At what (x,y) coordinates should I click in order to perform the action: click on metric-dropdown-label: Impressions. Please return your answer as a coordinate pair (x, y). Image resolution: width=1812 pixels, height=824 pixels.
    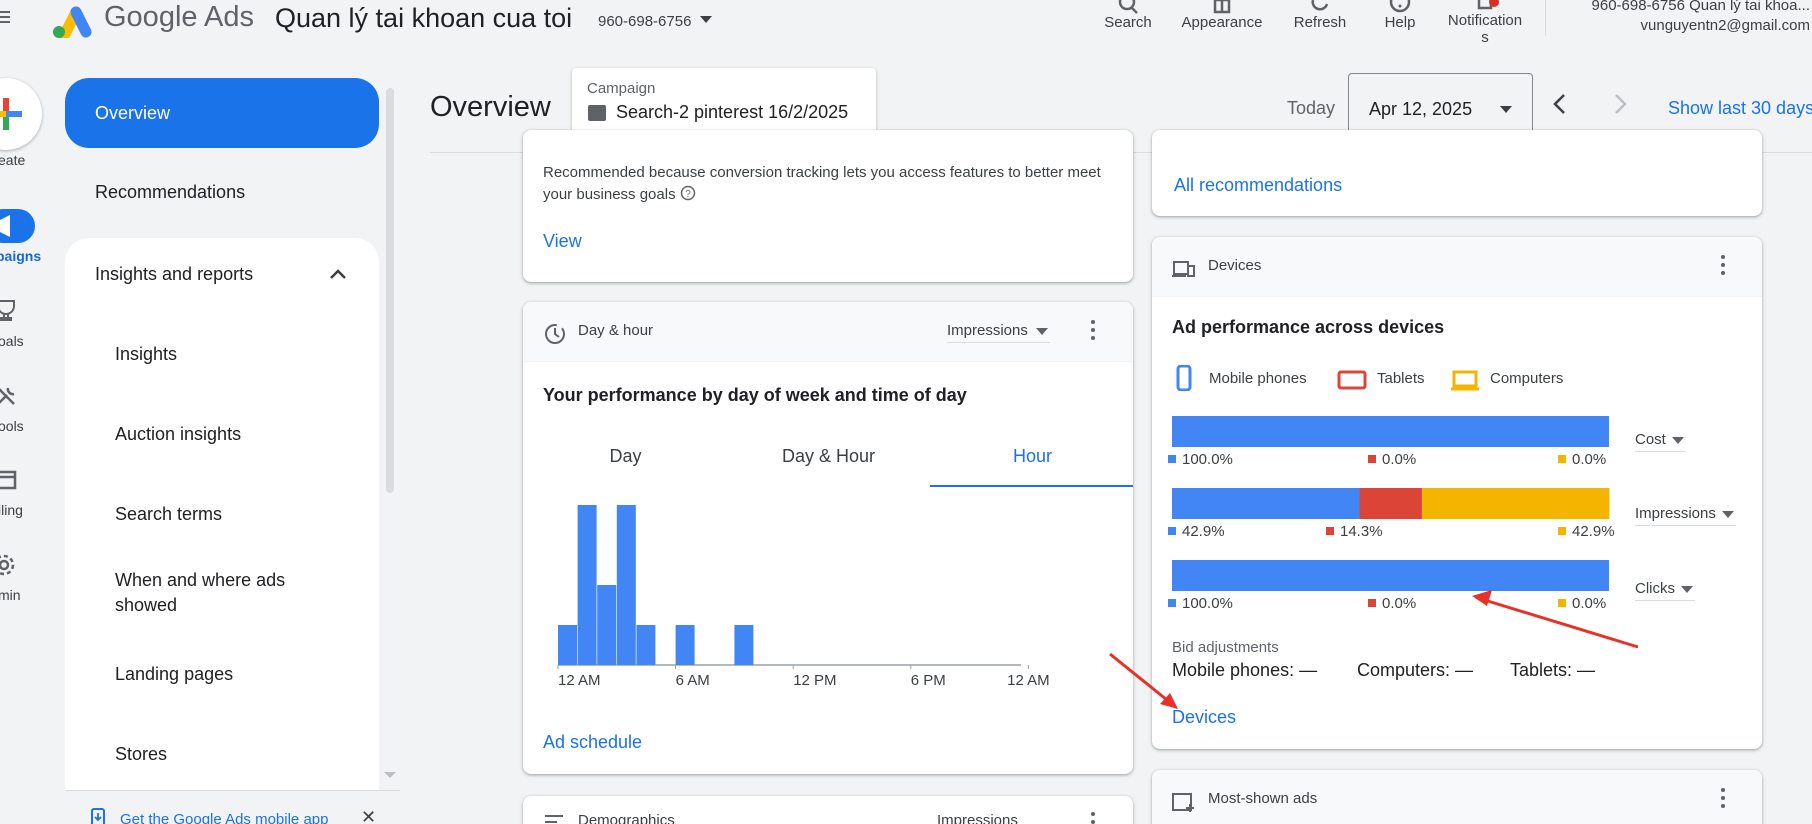
    Looking at the image, I should click on (987, 330).